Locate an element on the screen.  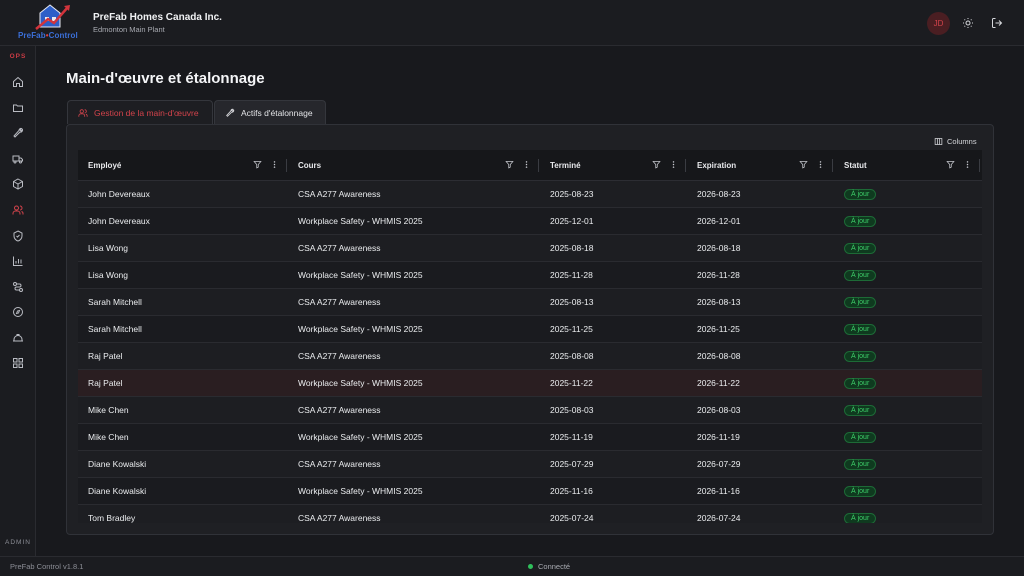
logout-button is located at coordinates (997, 23).